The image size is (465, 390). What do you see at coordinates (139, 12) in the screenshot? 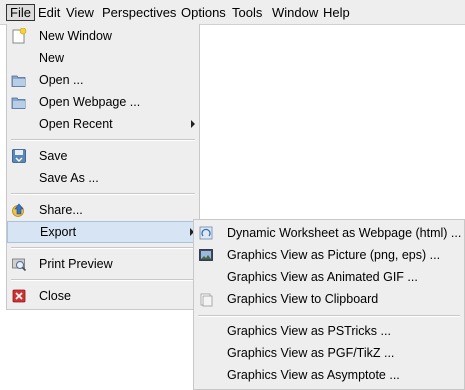
I see `menu-perspectives: Perspectives` at bounding box center [139, 12].